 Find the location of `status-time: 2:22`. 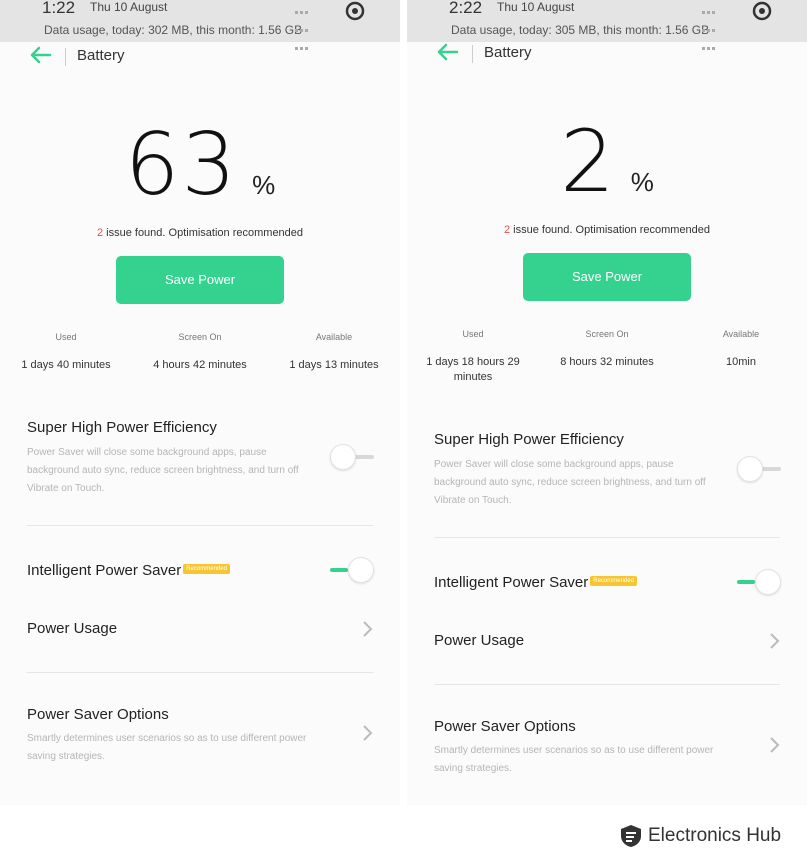

status-time: 2:22 is located at coordinates (466, 8).